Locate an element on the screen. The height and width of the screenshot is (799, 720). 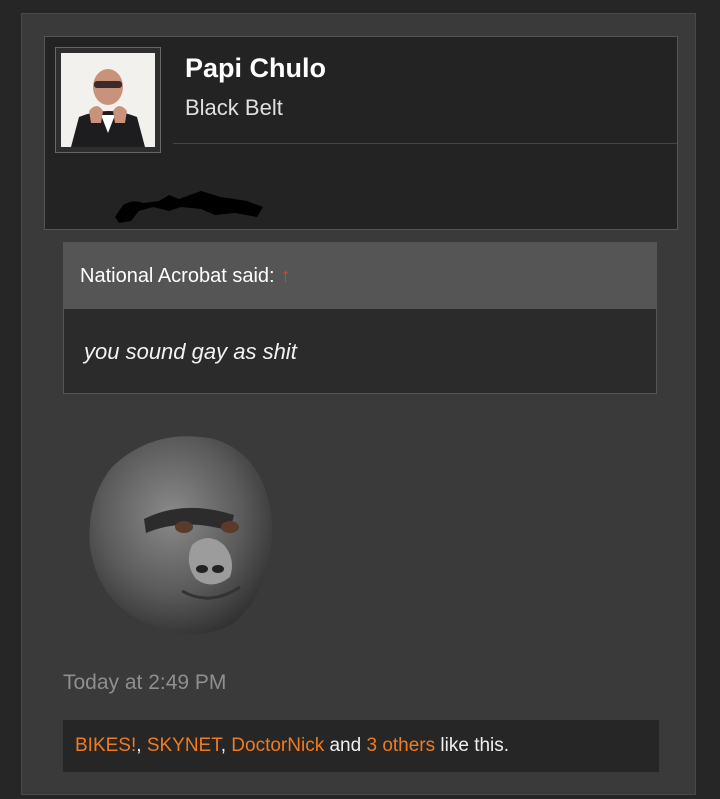
avatar-image is located at coordinates (108, 100).